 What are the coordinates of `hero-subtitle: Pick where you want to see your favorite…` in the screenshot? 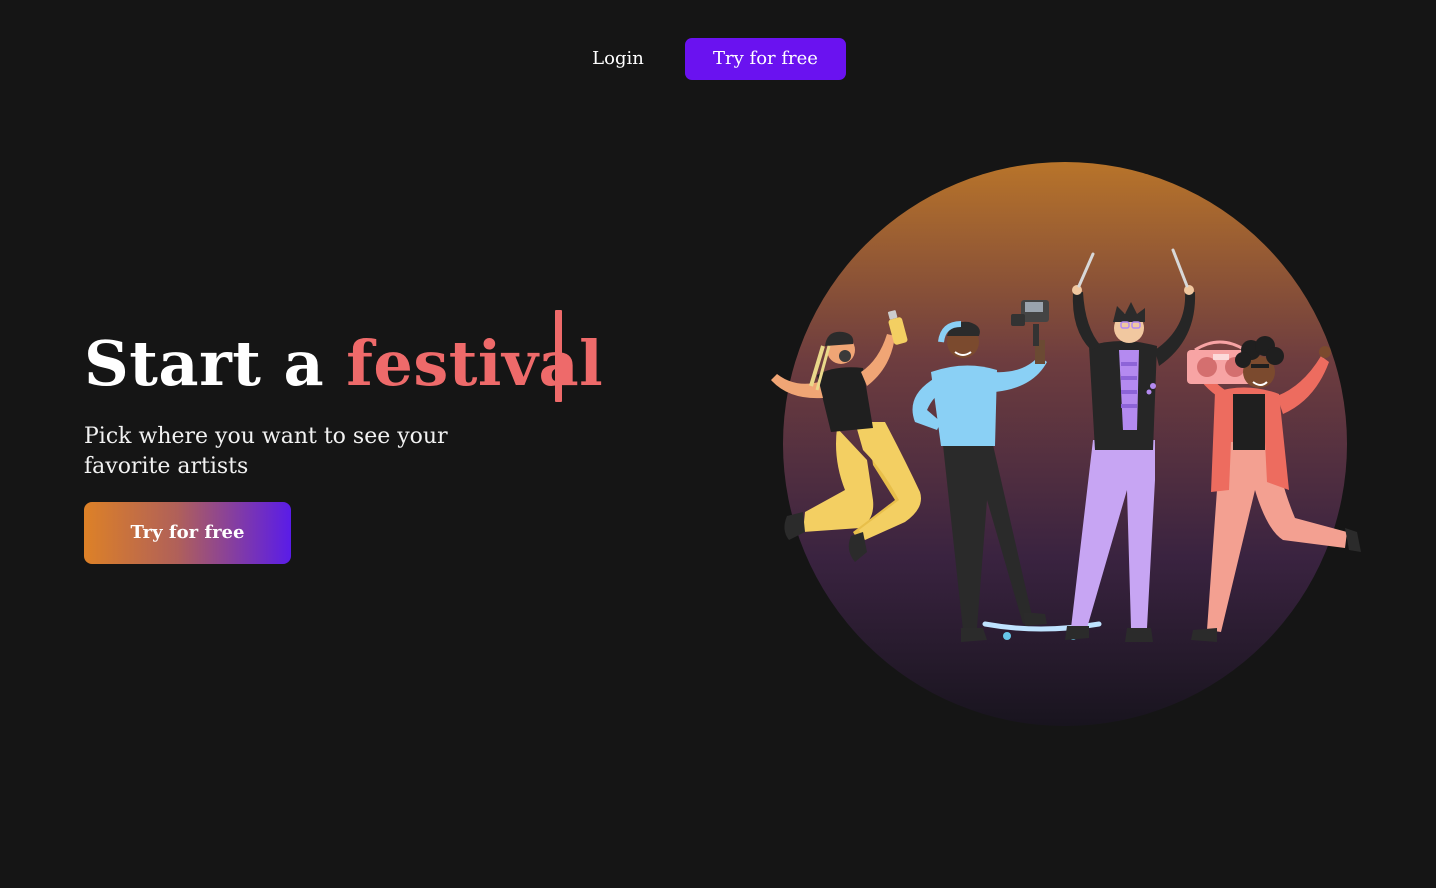 It's located at (266, 451).